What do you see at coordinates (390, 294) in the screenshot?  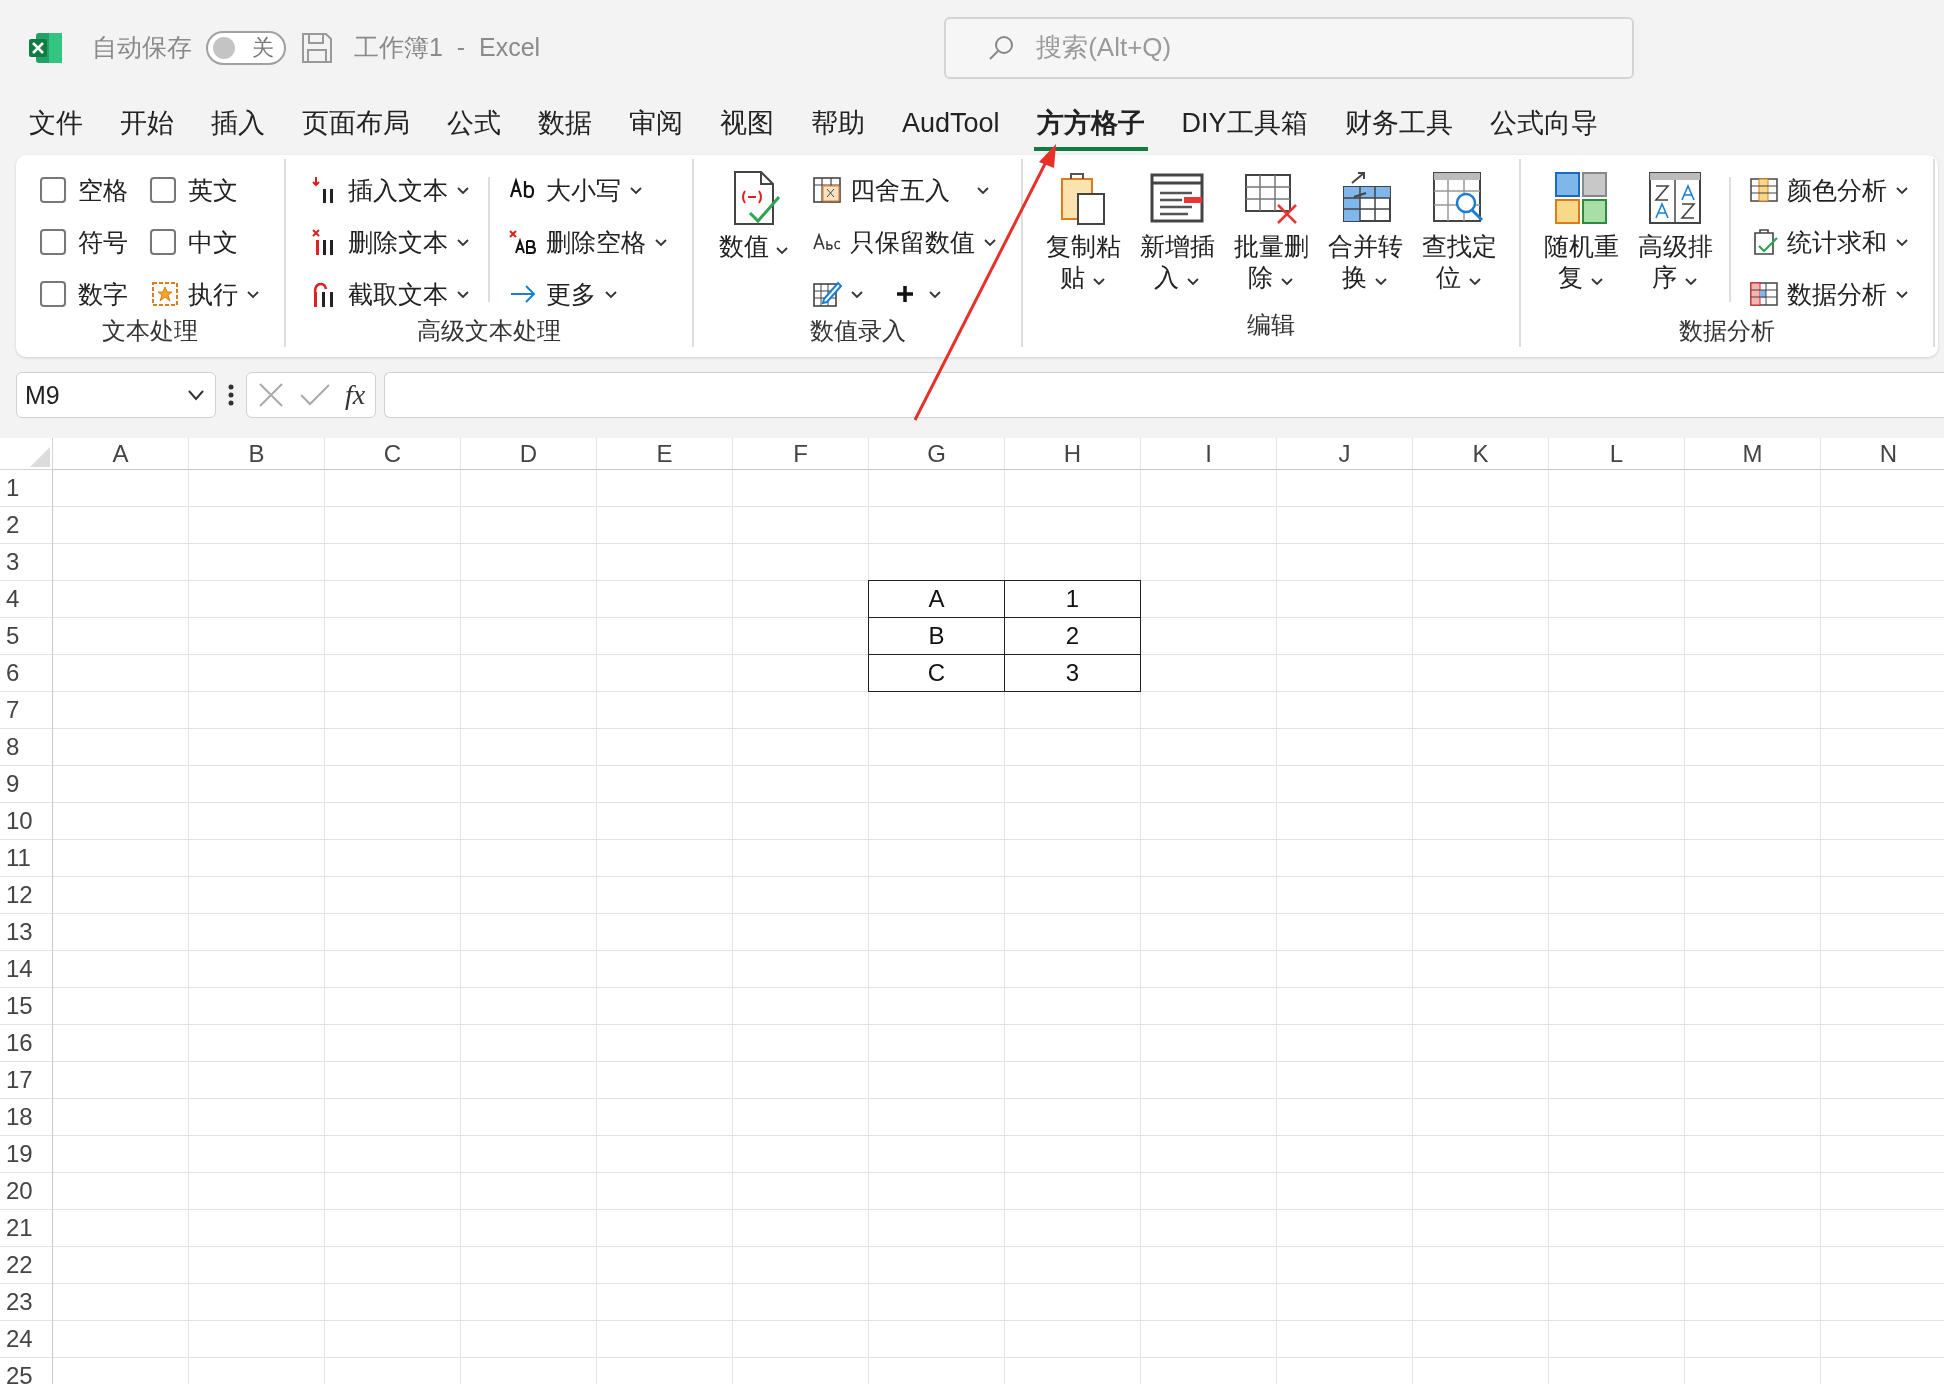 I see `ribbon-button: 截取文本` at bounding box center [390, 294].